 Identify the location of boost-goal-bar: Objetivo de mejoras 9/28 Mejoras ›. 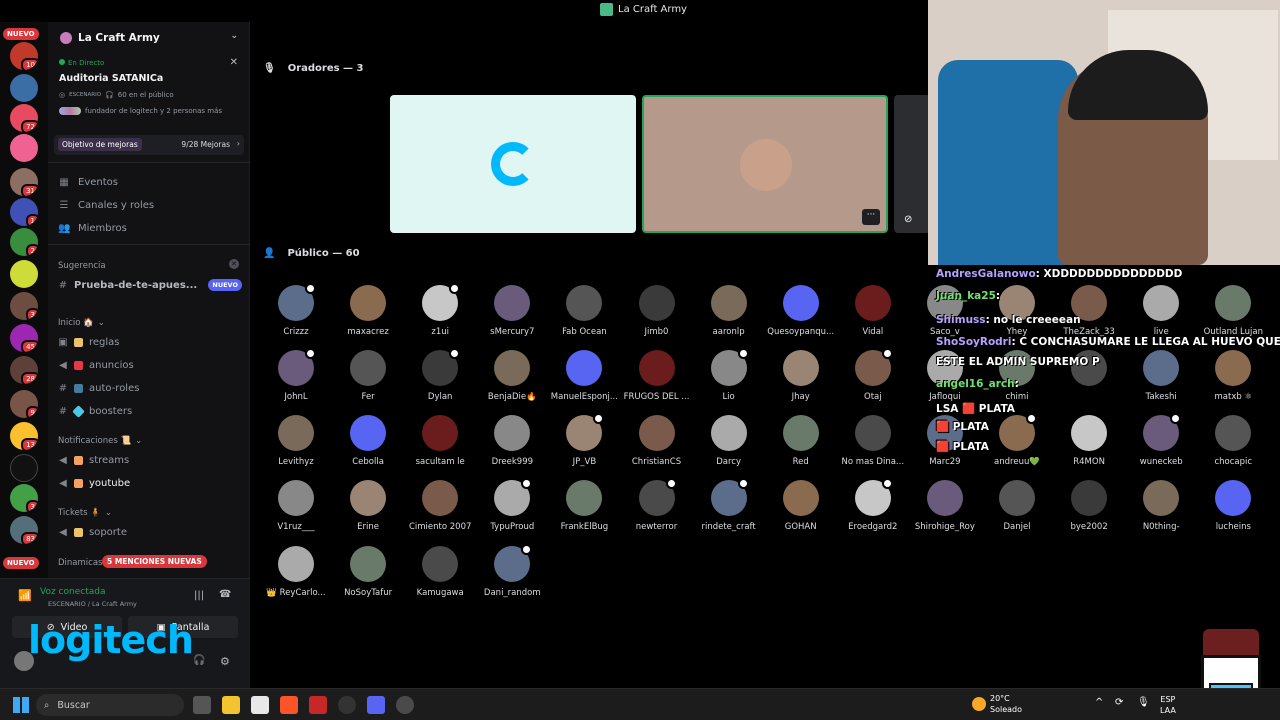
(149, 145).